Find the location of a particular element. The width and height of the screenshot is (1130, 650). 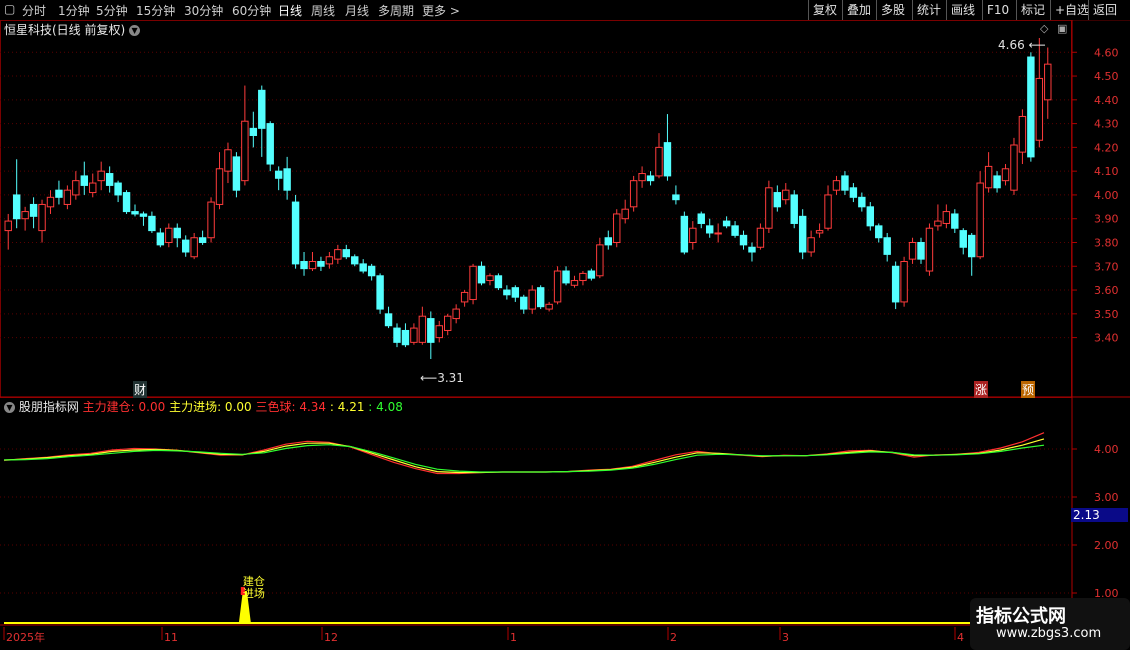

toolbar-button-4: 画线 is located at coordinates (962, 10).